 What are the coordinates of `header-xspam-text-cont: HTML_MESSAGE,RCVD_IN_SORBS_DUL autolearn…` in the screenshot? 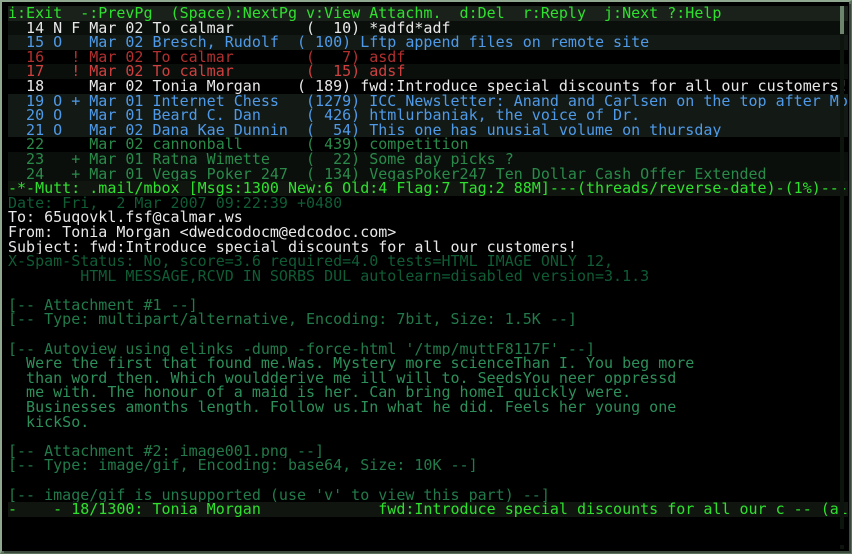 It's located at (329, 275).